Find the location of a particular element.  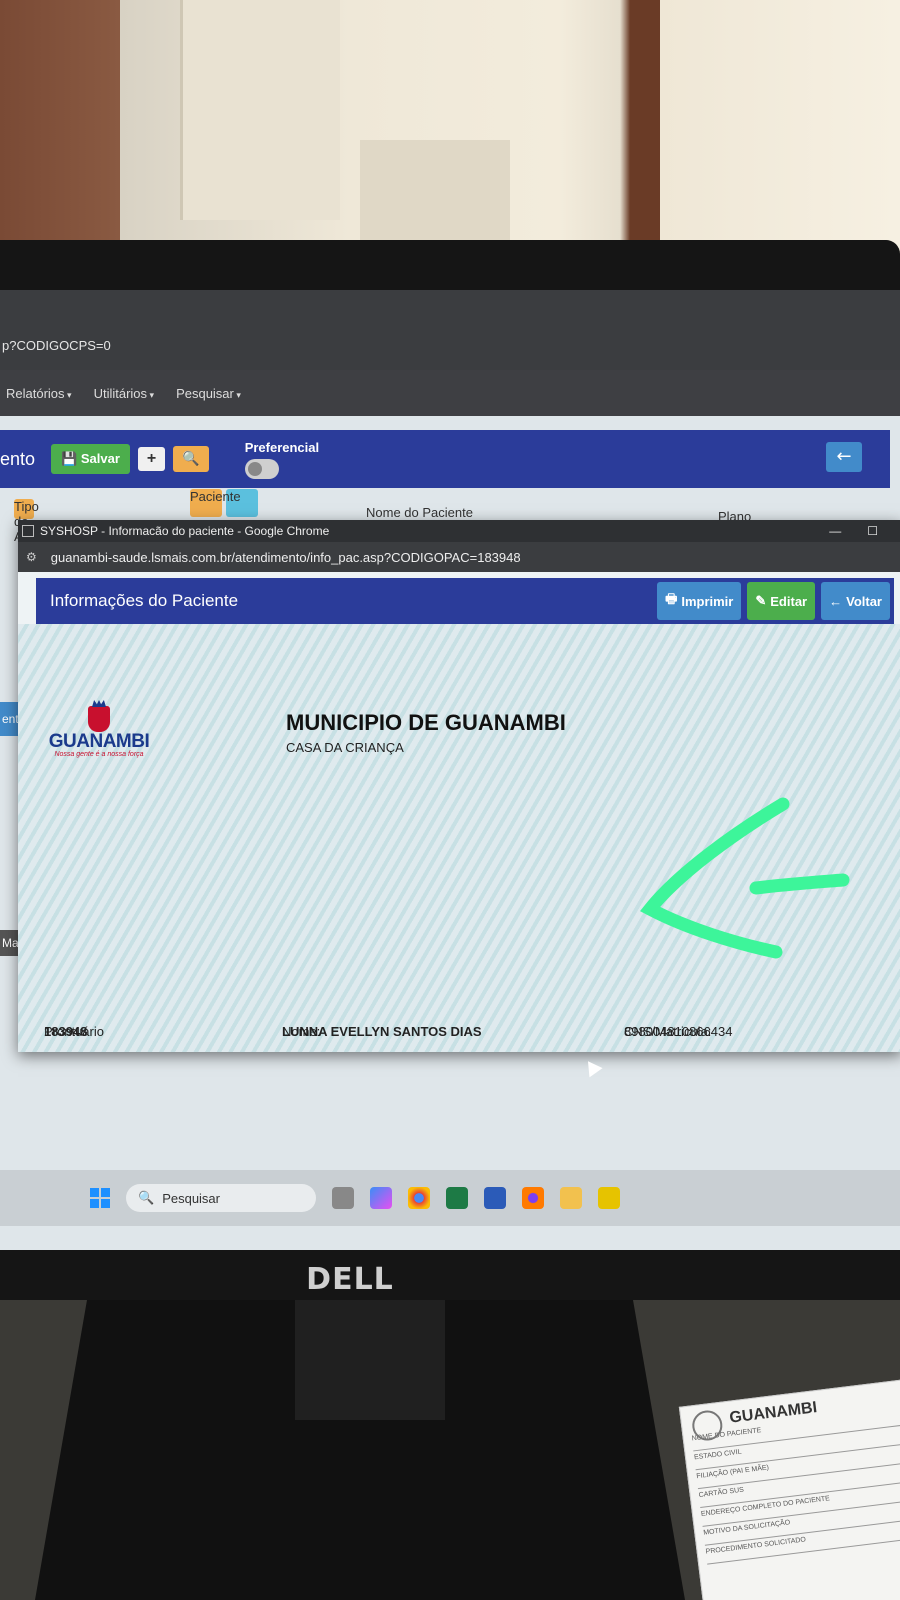

sticky-notes-icon is located at coordinates (609, 1198).